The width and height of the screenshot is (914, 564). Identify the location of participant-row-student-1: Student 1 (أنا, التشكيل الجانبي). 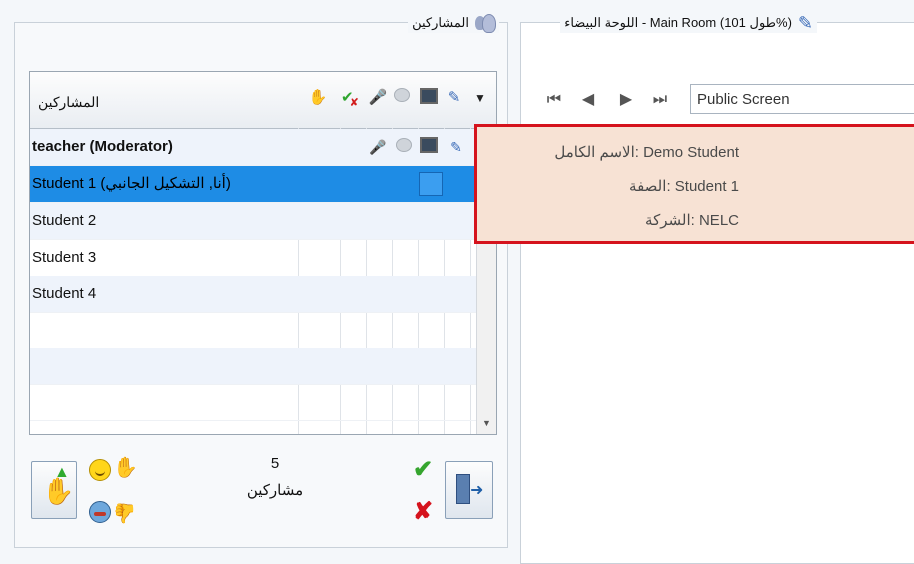
(253, 184).